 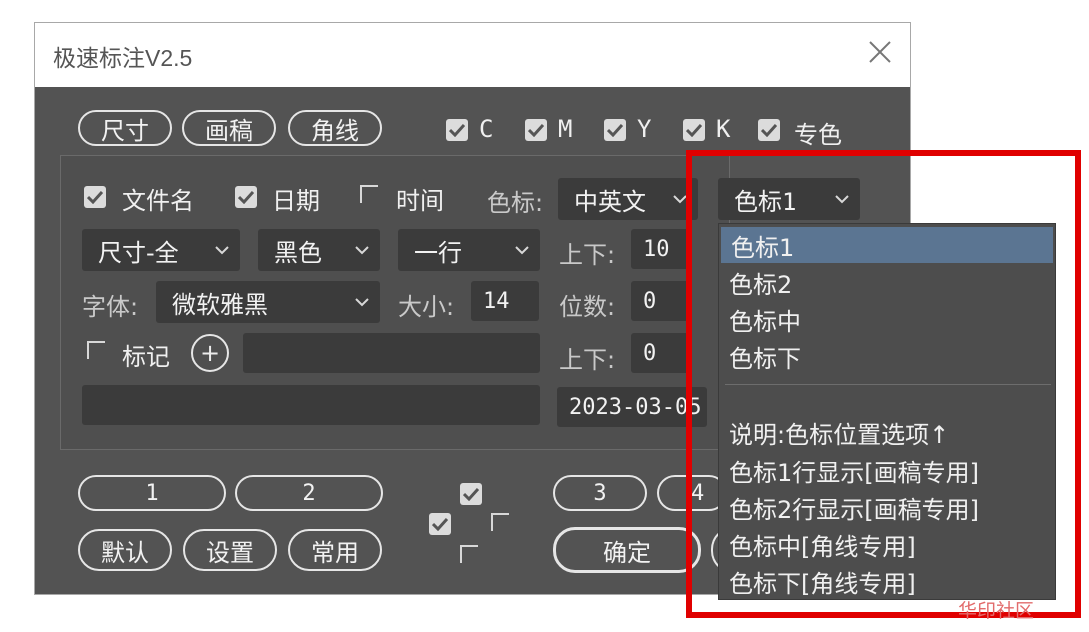 I want to click on add-mark-button: +, so click(x=210, y=353).